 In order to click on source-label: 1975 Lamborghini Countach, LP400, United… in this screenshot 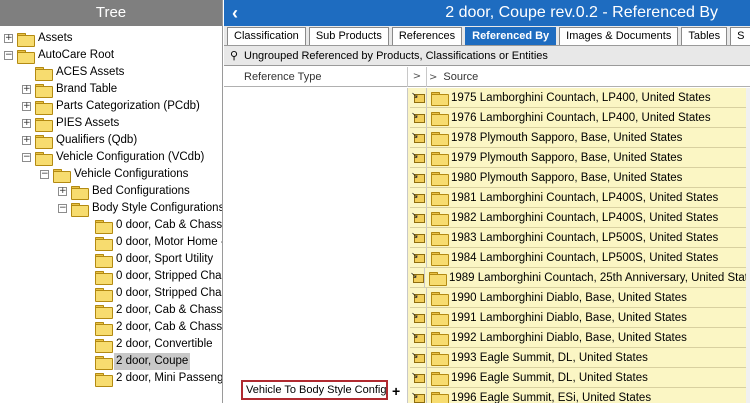, I will do `click(581, 97)`.